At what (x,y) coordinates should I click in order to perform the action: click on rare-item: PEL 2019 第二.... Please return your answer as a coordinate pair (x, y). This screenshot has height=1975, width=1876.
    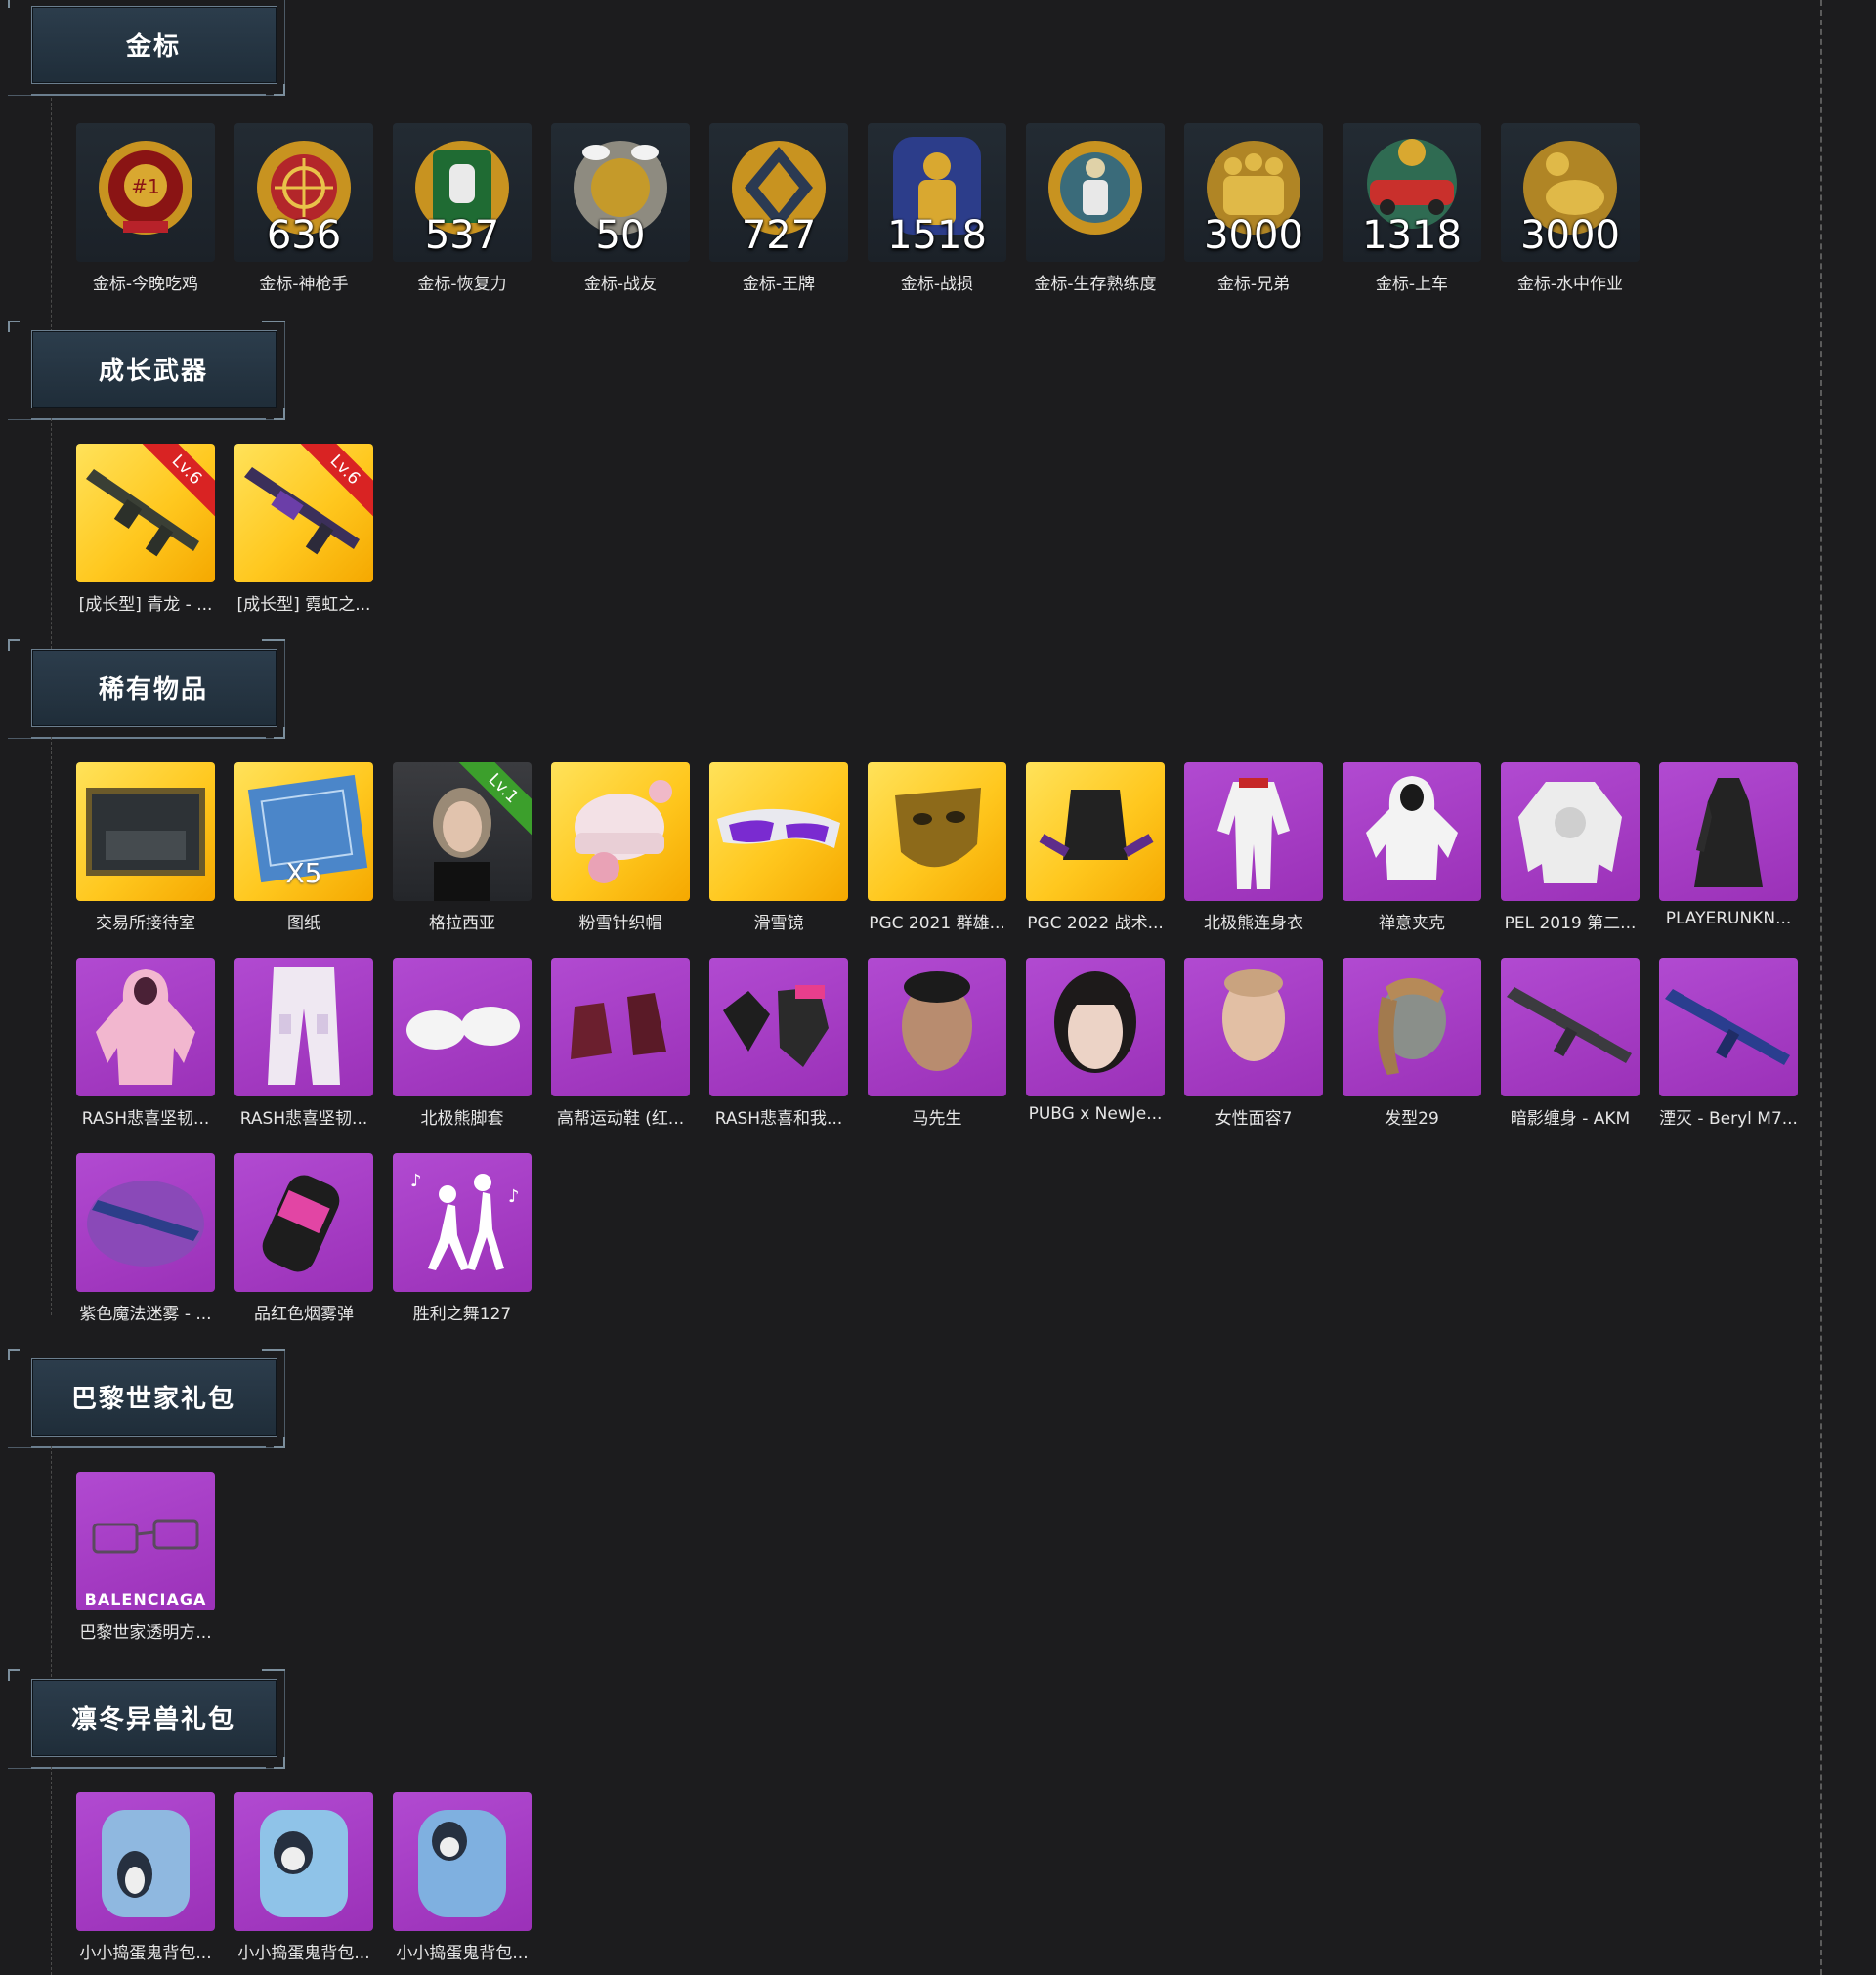
    Looking at the image, I should click on (1570, 848).